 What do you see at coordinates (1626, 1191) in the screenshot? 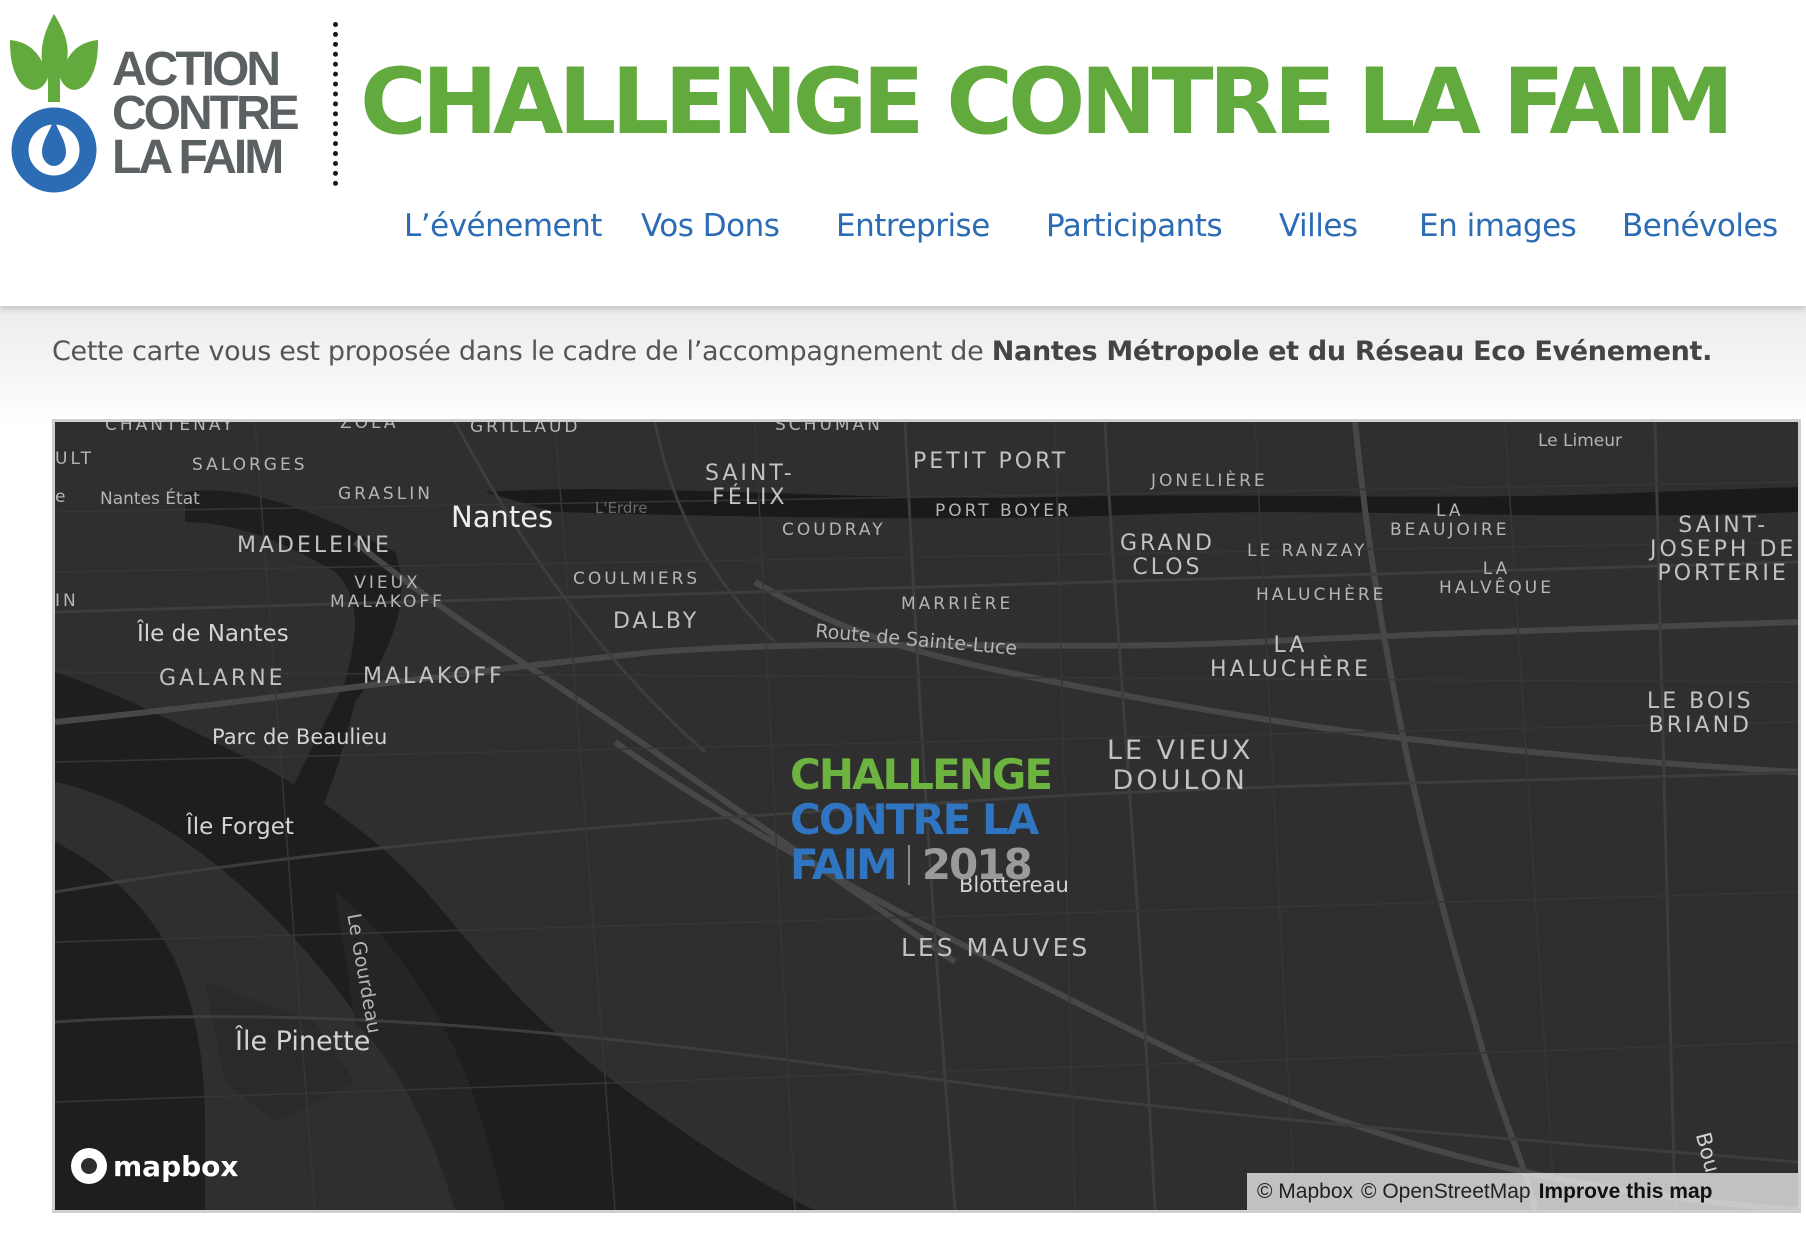
I see `improve-this-map-link: Improve this map` at bounding box center [1626, 1191].